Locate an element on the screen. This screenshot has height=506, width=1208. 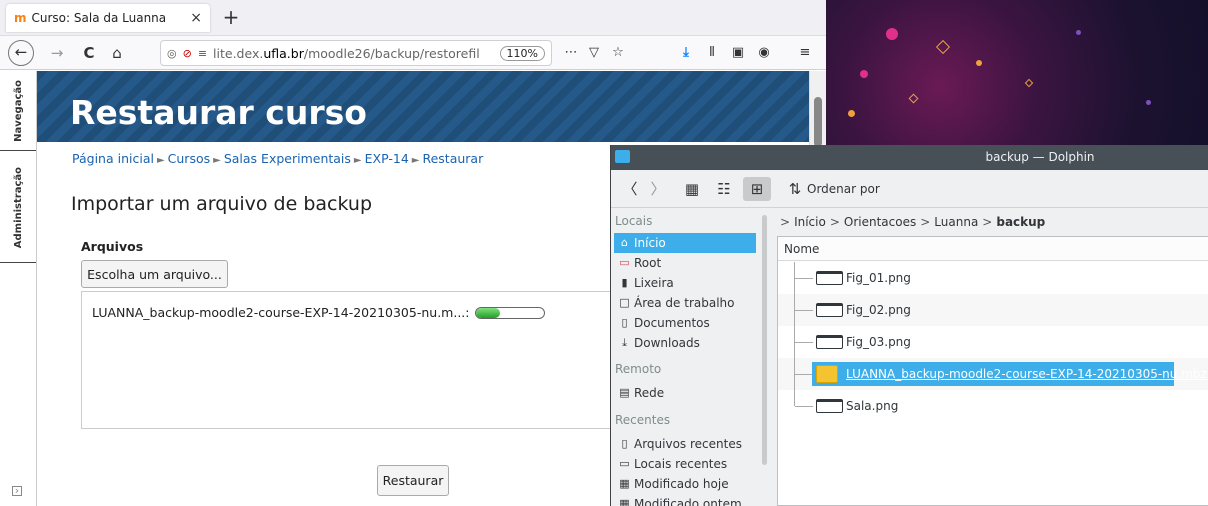
breadcrumb-luanna: Luanna is located at coordinates (956, 222).